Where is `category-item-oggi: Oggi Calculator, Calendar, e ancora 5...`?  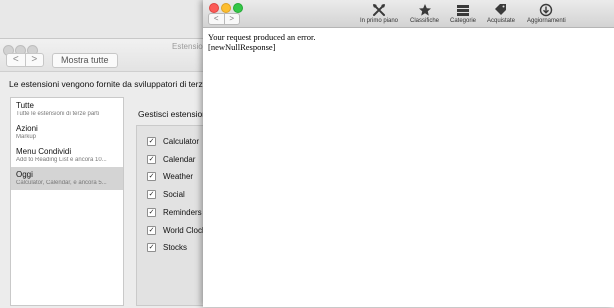 category-item-oggi: Oggi Calculator, Calendar, e ancora 5... is located at coordinates (67, 178).